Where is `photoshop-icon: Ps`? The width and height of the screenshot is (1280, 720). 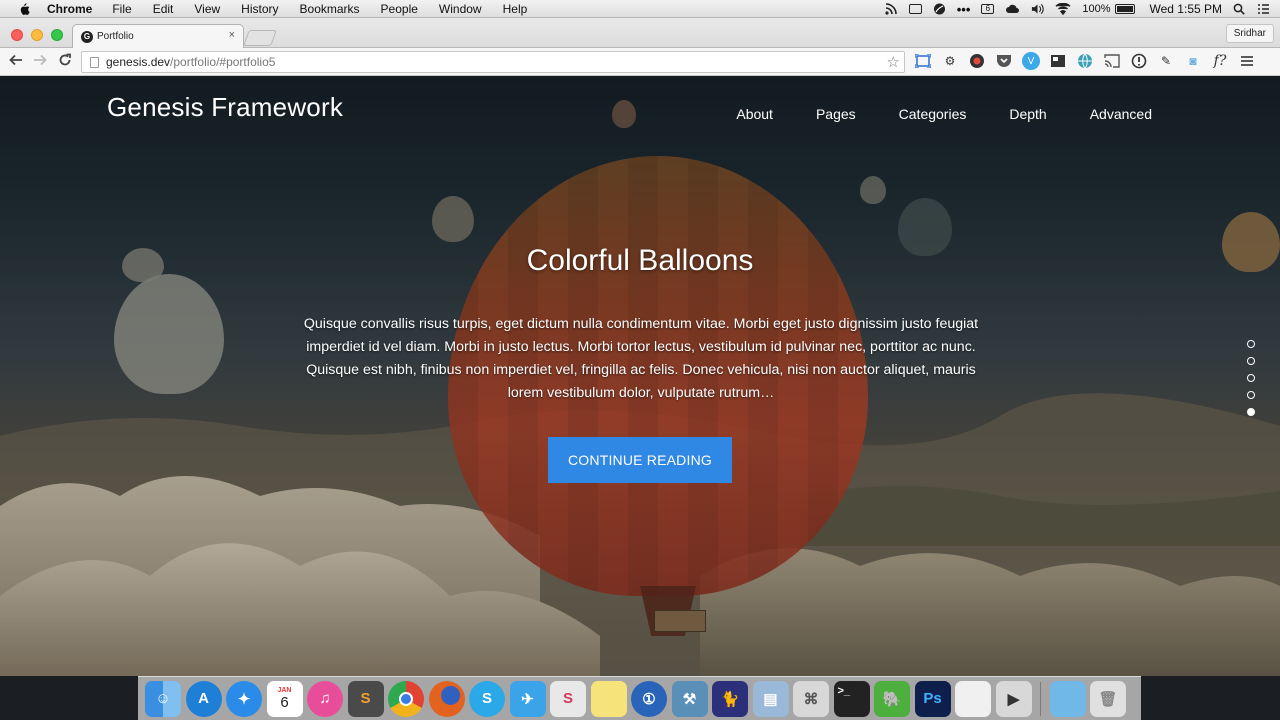 photoshop-icon: Ps is located at coordinates (932, 698).